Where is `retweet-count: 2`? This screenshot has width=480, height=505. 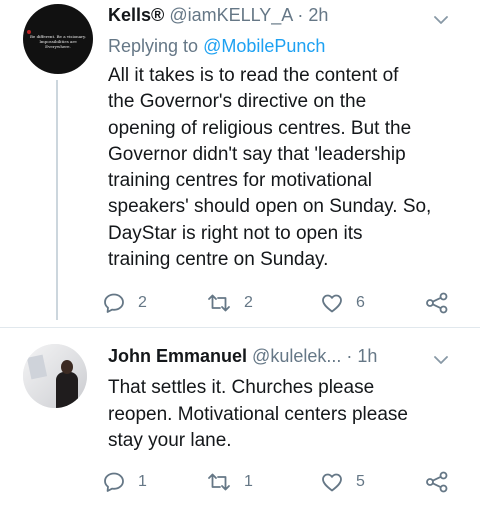
retweet-count: 2 is located at coordinates (248, 302).